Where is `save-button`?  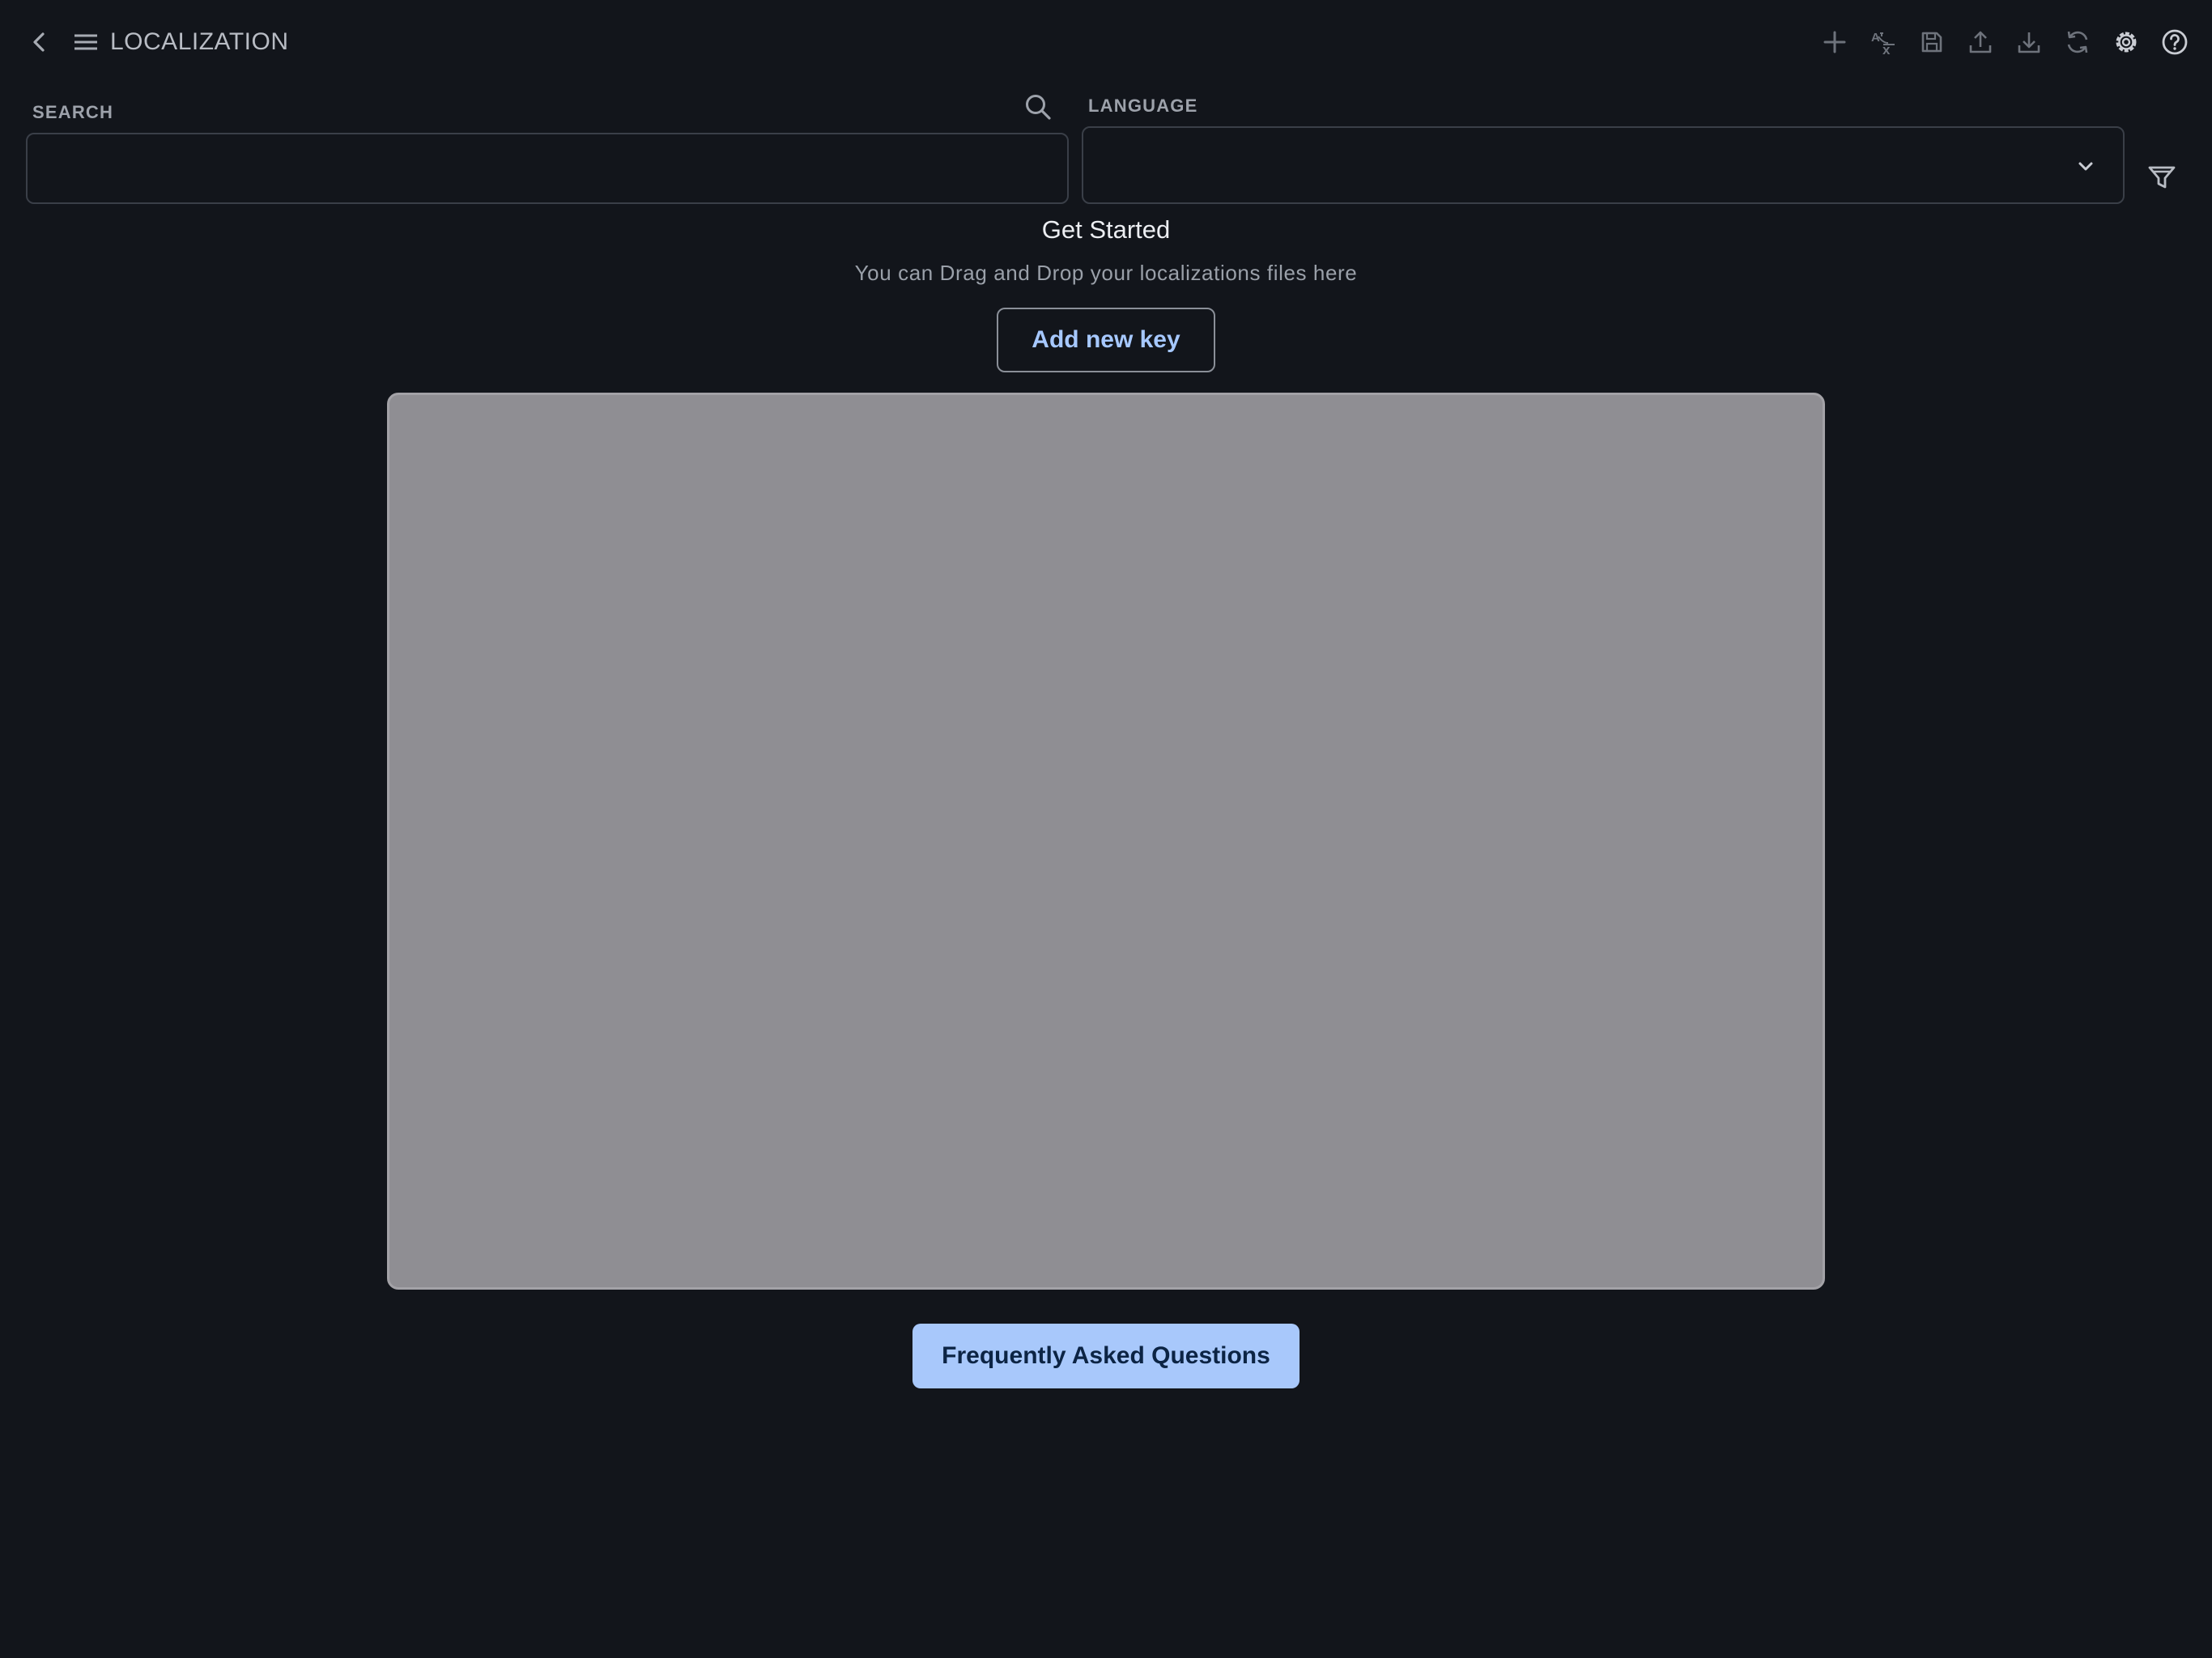 save-button is located at coordinates (1932, 42).